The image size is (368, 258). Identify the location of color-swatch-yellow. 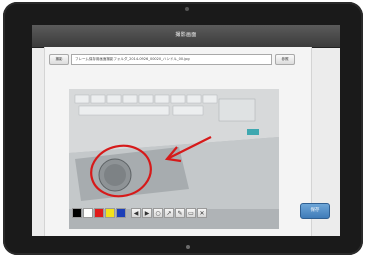
(110, 213).